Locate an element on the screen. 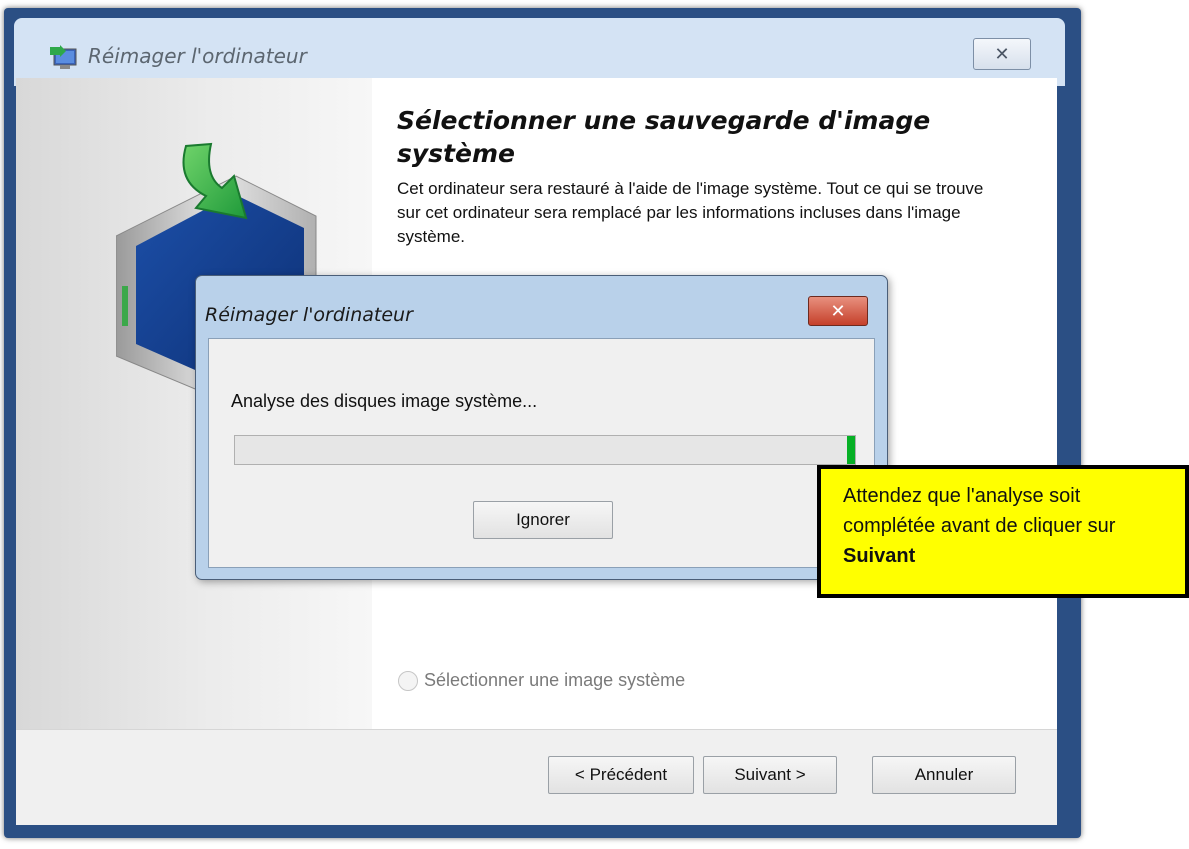  callout-emphasis: Suivant is located at coordinates (879, 556).